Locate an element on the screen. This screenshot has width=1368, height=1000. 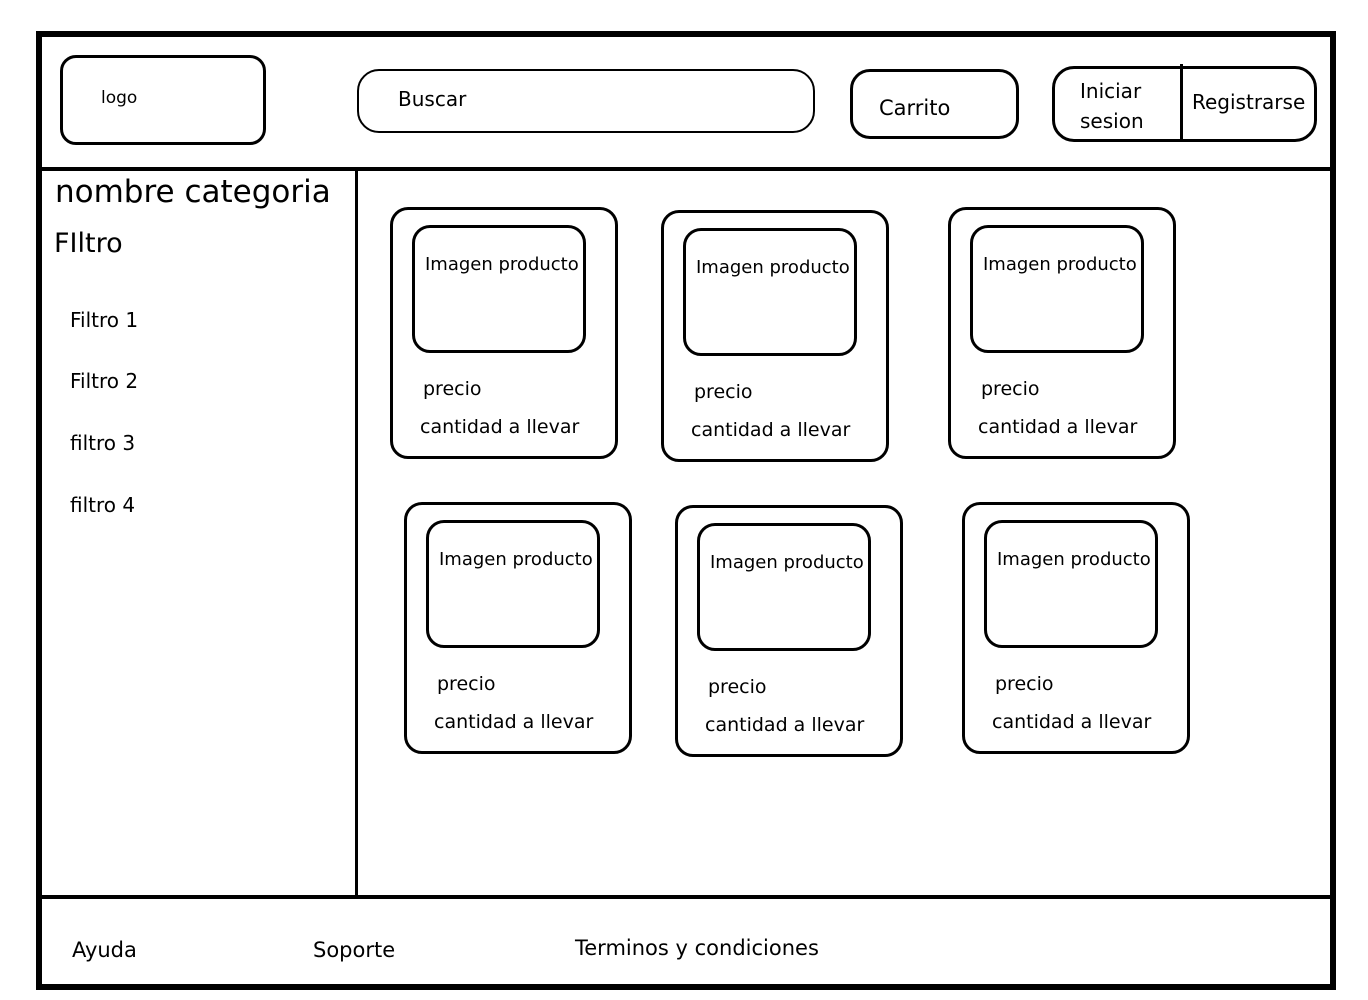
filter-item: filtro 4 is located at coordinates (102, 505).